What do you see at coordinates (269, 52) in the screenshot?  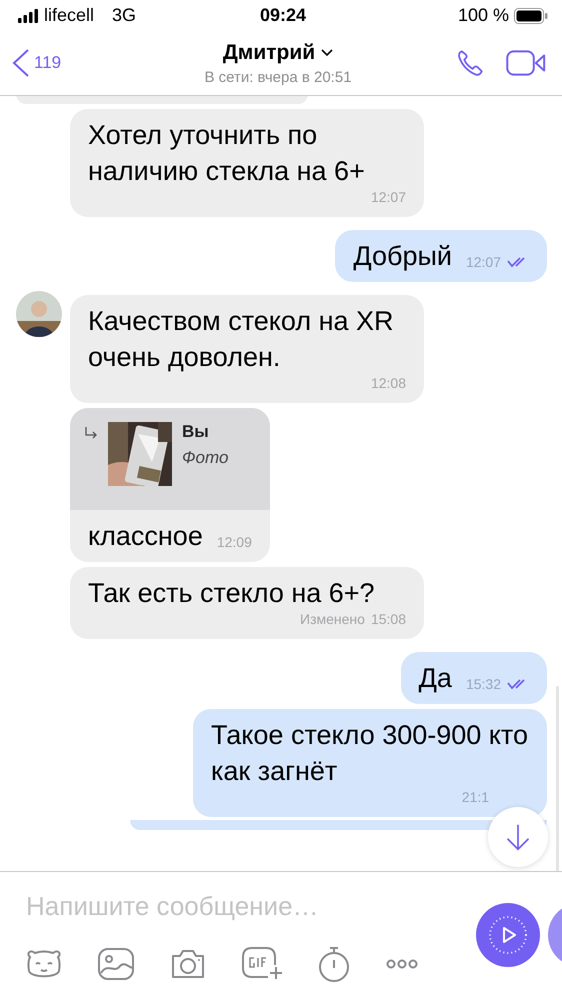 I see `contact-name: Дмитрий` at bounding box center [269, 52].